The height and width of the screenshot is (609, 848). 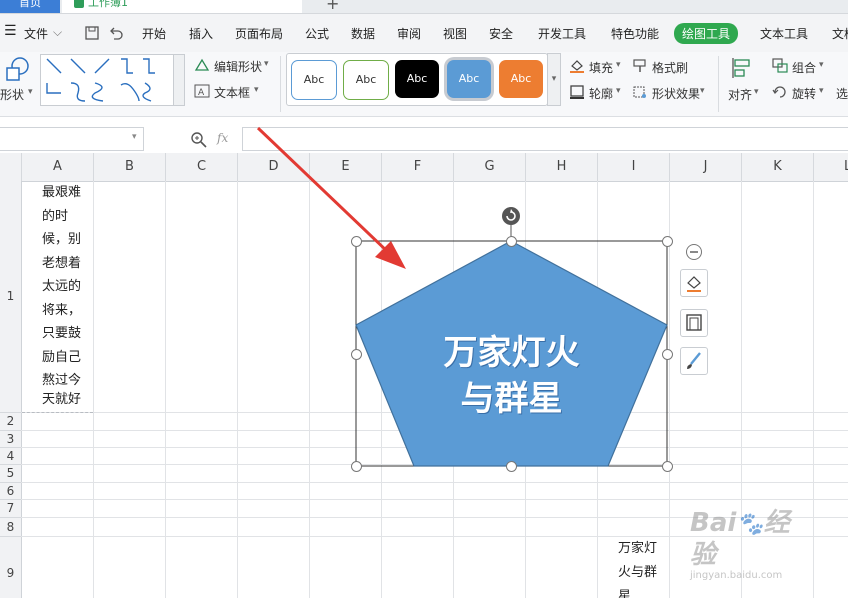 I want to click on style-blue-fill: Abc, so click(x=469, y=79).